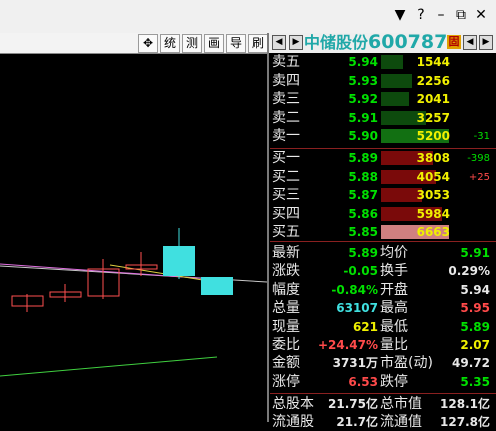 This screenshot has height=431, width=496. What do you see at coordinates (286, 176) in the screenshot?
I see `level-label: 买二` at bounding box center [286, 176].